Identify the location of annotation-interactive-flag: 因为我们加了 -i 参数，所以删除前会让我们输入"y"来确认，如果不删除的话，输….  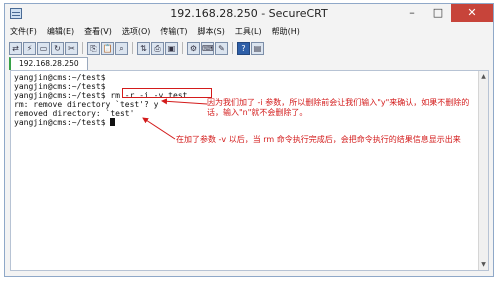
(338, 107).